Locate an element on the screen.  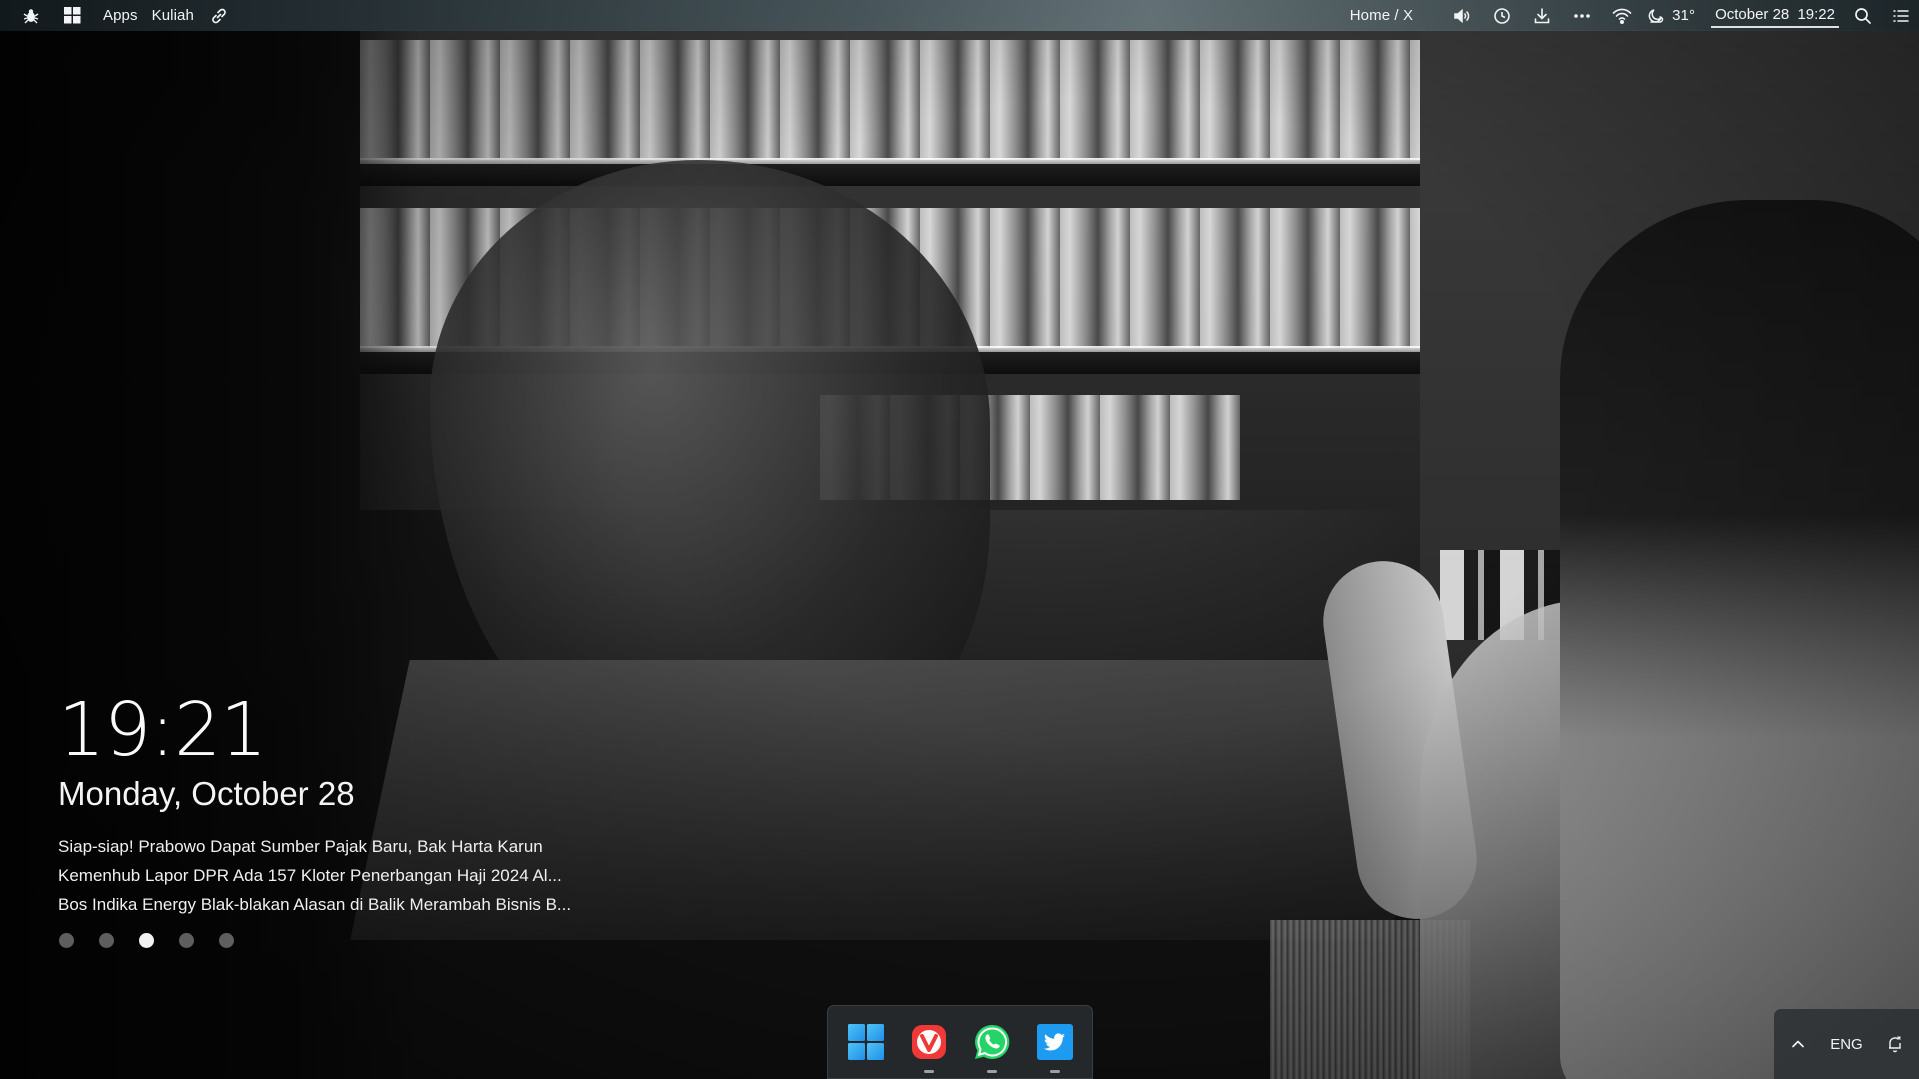
datetime-button: October 28 19:22 is located at coordinates (1775, 15).